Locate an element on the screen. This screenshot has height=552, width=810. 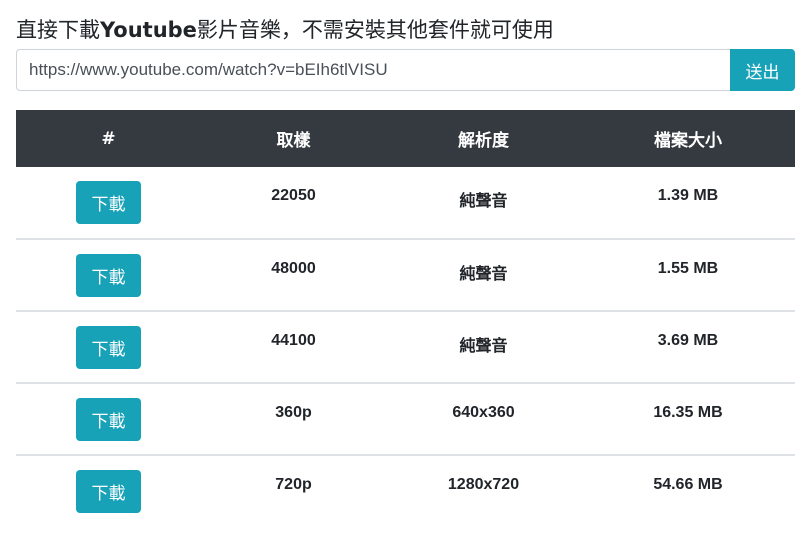
page-title-suffix: 影片音樂，不需安裝其他套件就可使用 is located at coordinates (375, 30).